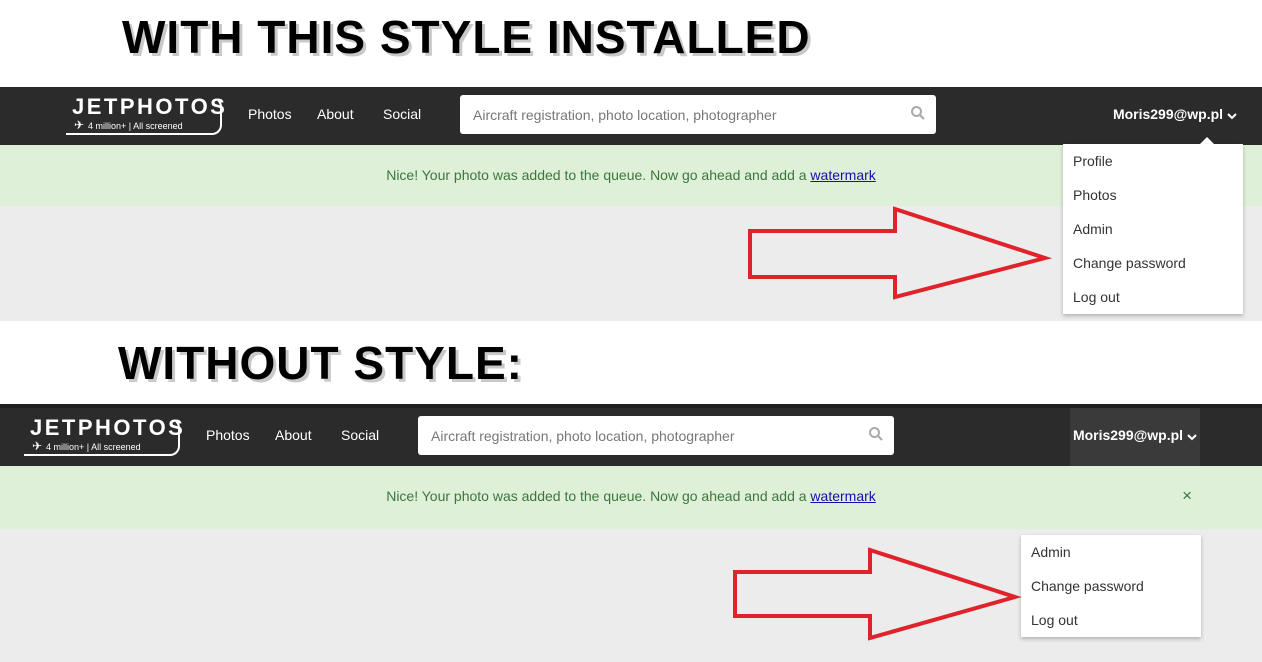 The height and width of the screenshot is (662, 1262). I want to click on heading-without-style: WITHOUT STYLE:, so click(320, 363).